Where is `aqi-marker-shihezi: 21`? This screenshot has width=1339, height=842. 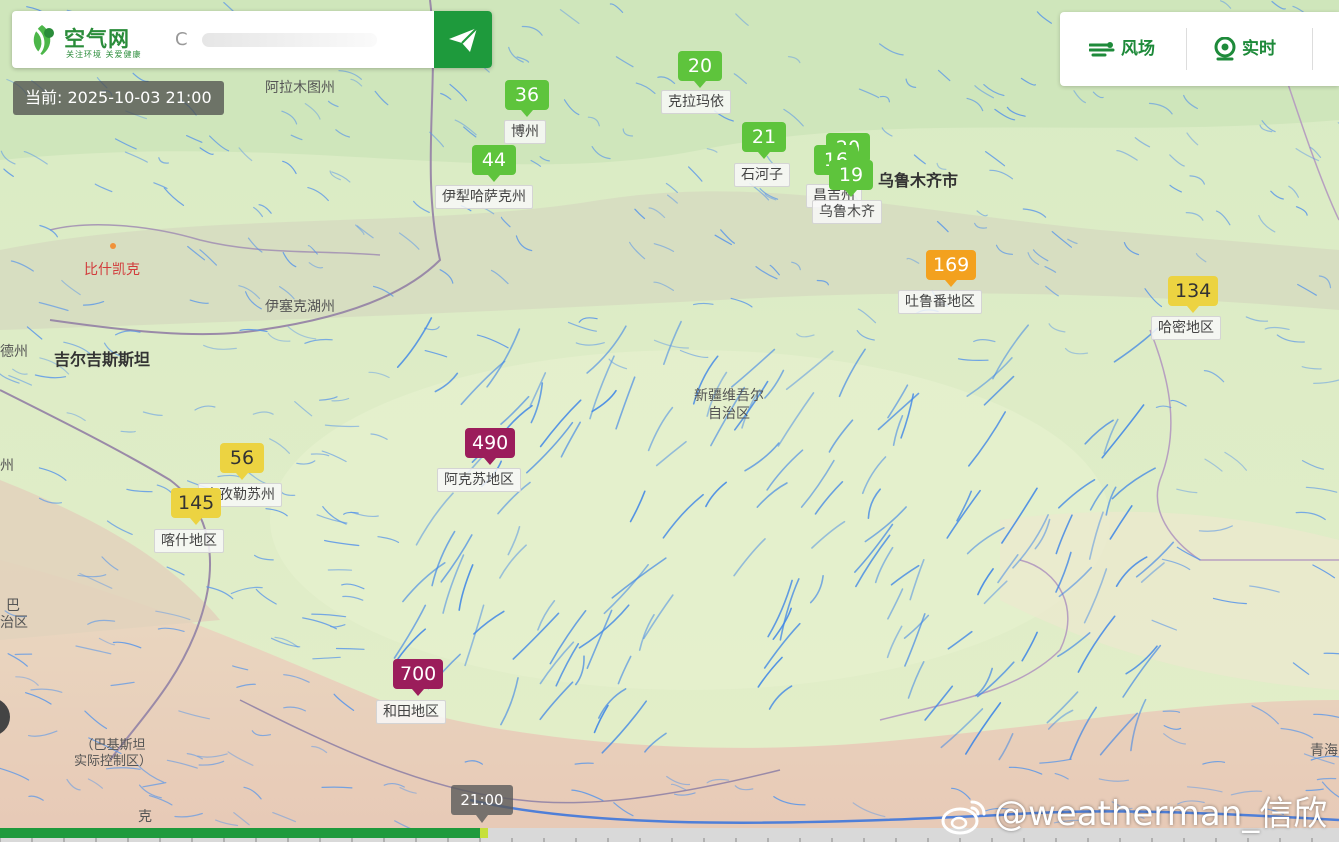 aqi-marker-shihezi: 21 is located at coordinates (764, 140).